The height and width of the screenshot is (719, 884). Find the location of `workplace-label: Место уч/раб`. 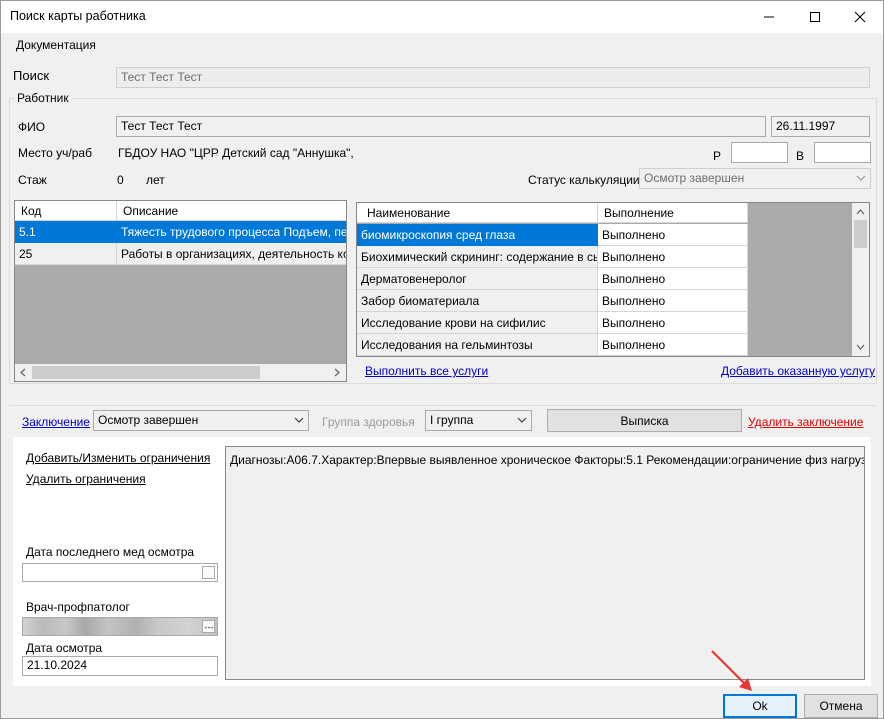

workplace-label: Место уч/раб is located at coordinates (55, 153).